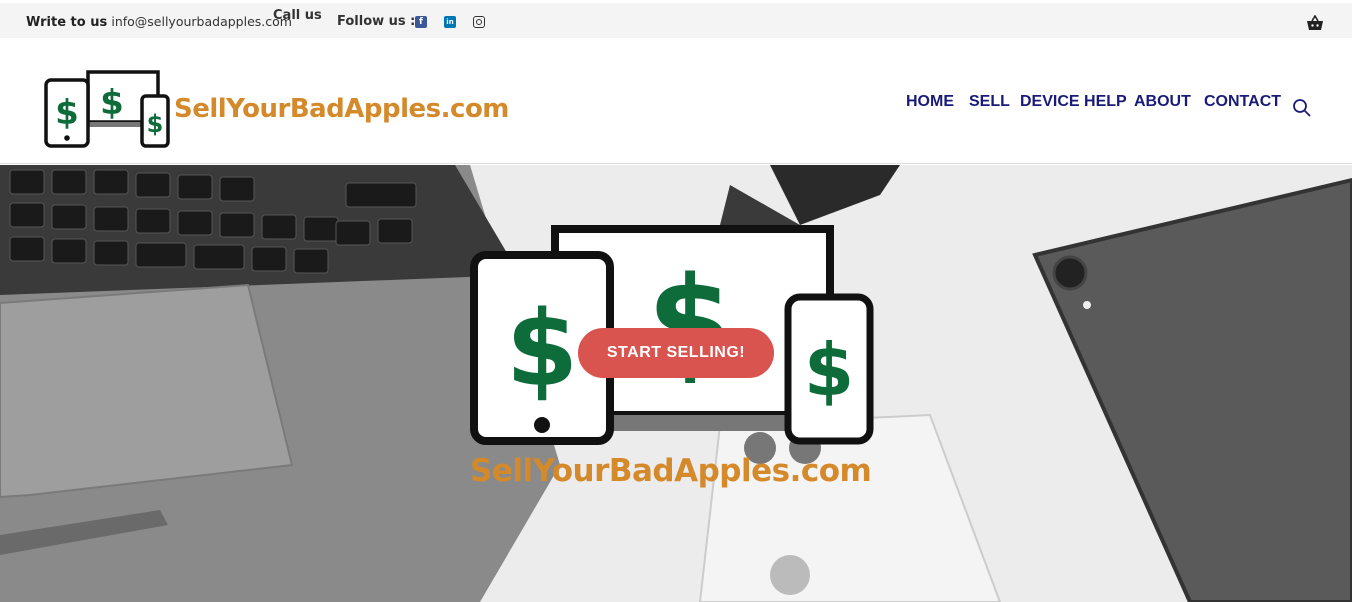  I want to click on hero-brand-name: SellYourBadApples.com, so click(671, 471).